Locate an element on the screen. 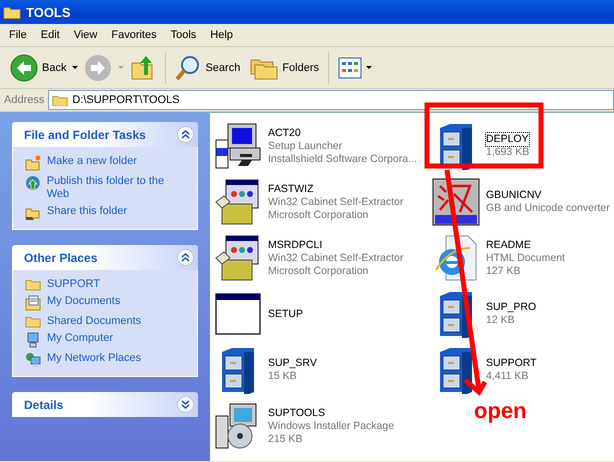  file-info: HTML Document is located at coordinates (525, 258).